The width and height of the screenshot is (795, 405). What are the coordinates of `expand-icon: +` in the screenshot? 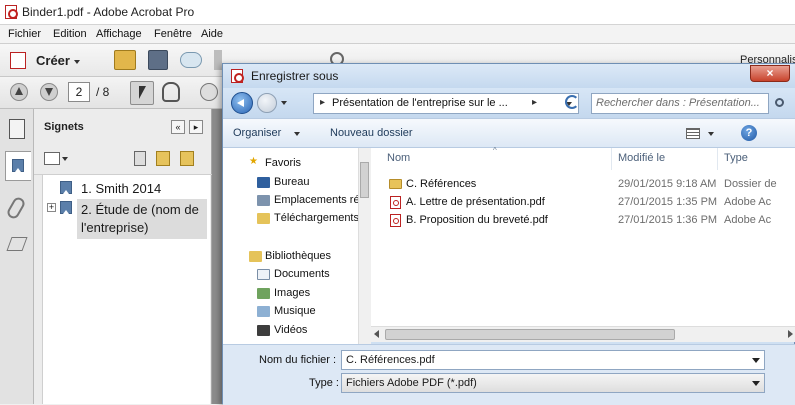 It's located at (51, 207).